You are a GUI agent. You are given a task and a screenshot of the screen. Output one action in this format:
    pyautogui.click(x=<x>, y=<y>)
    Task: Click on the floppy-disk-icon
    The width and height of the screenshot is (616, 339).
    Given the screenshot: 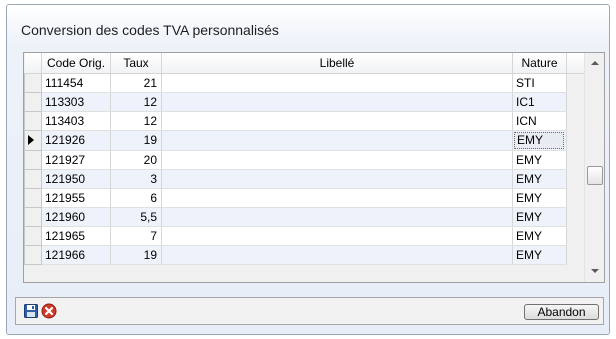 What is the action you would take?
    pyautogui.click(x=31, y=311)
    